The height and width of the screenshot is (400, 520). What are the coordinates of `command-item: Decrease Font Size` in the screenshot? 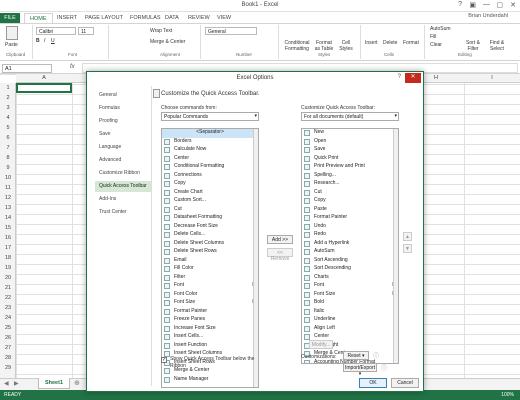 It's located at (210, 227).